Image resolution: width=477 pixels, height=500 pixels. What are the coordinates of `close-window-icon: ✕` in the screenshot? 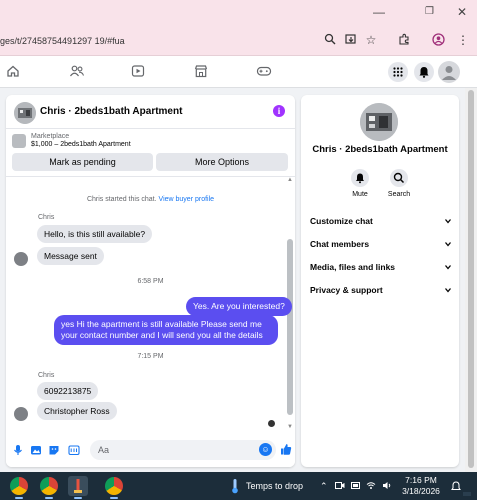 It's located at (462, 12).